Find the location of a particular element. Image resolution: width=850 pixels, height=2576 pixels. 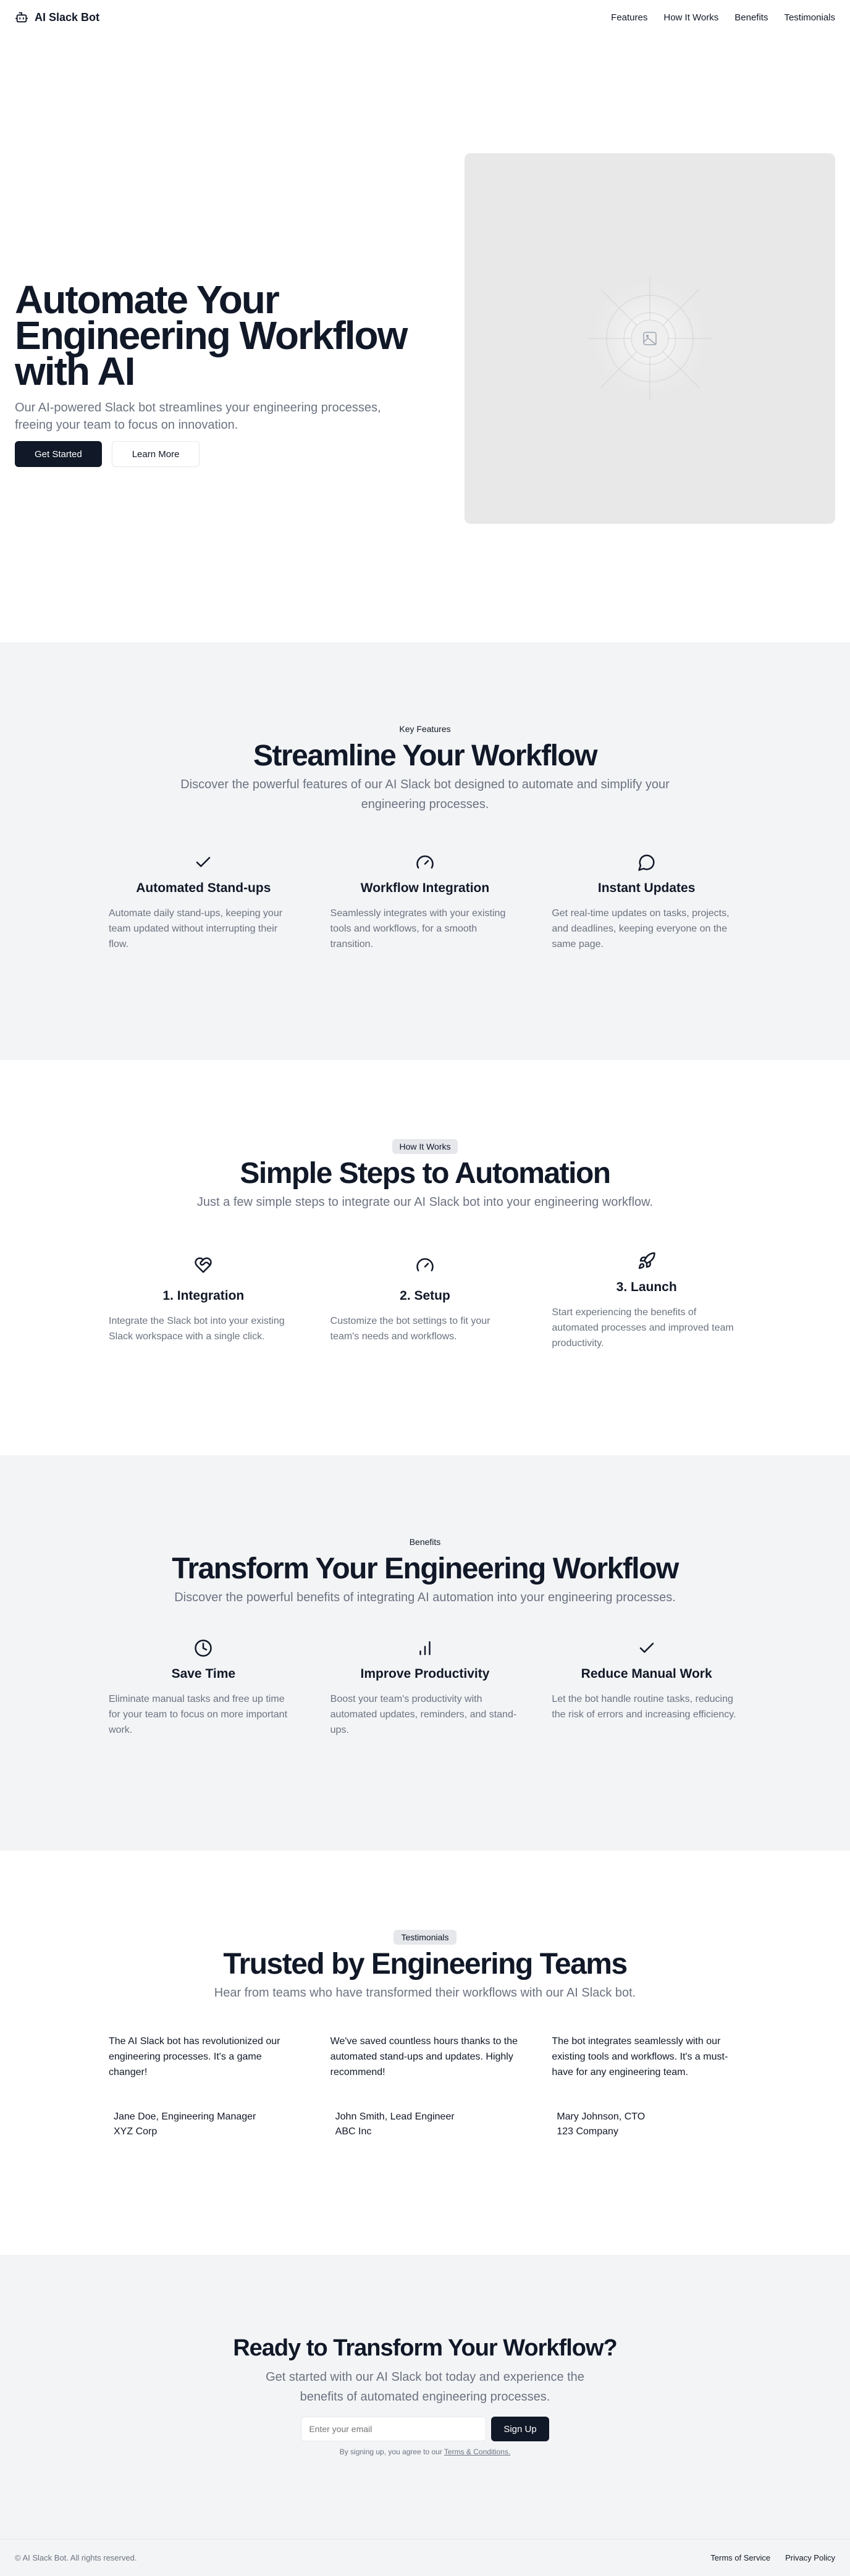

brand: AI Slack Bot is located at coordinates (57, 17).